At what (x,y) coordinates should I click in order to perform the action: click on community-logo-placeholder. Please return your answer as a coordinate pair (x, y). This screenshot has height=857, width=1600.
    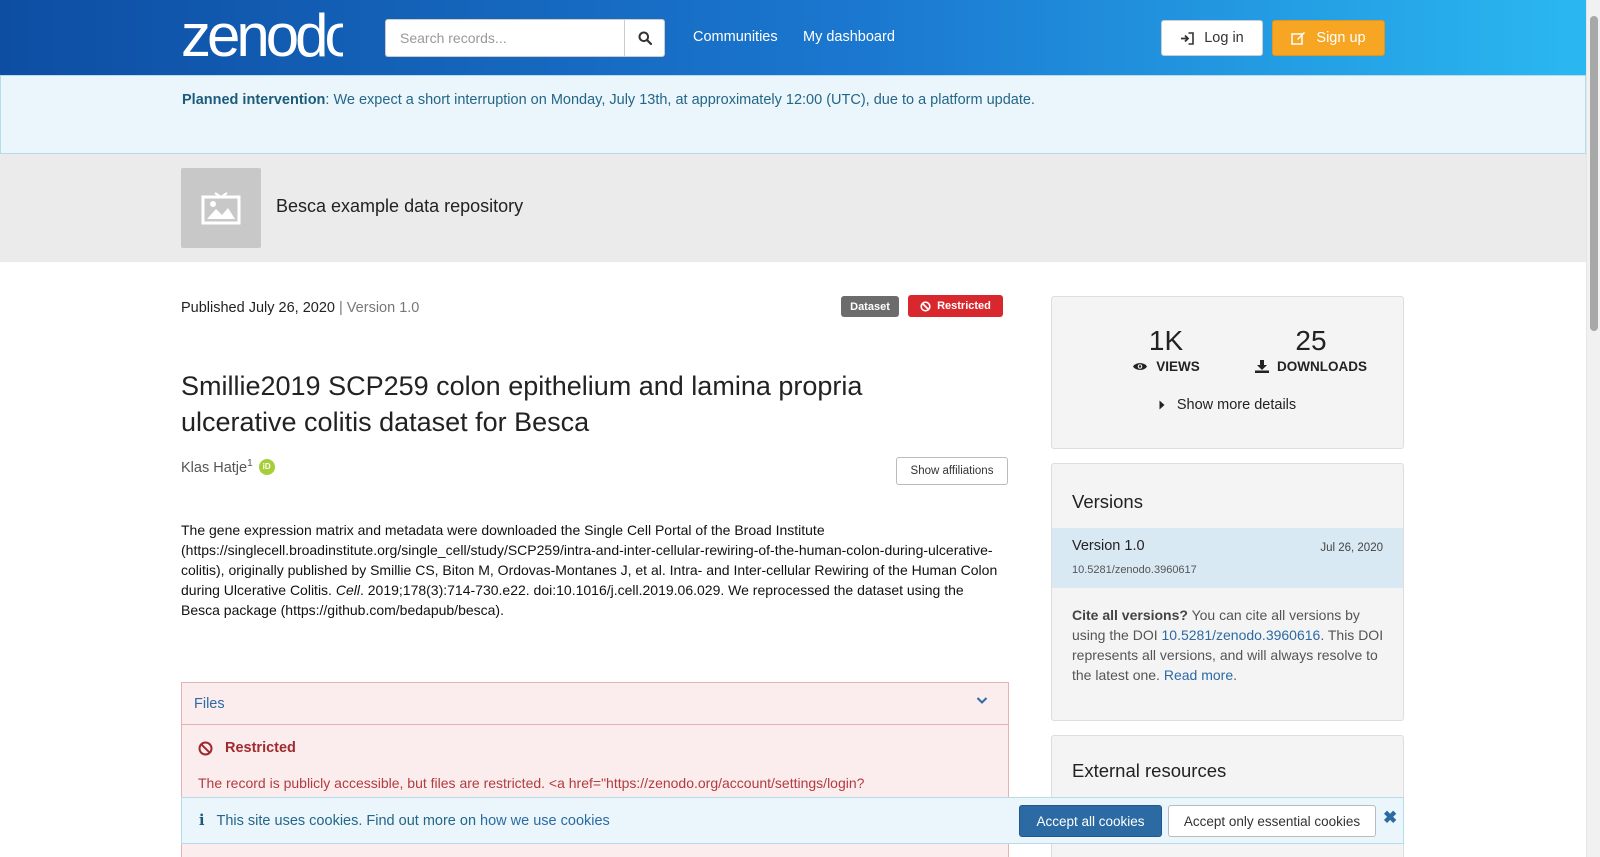
    Looking at the image, I should click on (221, 208).